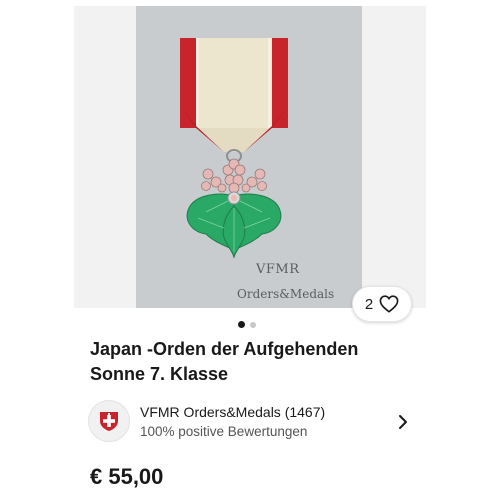 The width and height of the screenshot is (500, 500). Describe the element at coordinates (232, 412) in the screenshot. I see `seller-name: VFMR Orders&Medals (1467)` at that location.